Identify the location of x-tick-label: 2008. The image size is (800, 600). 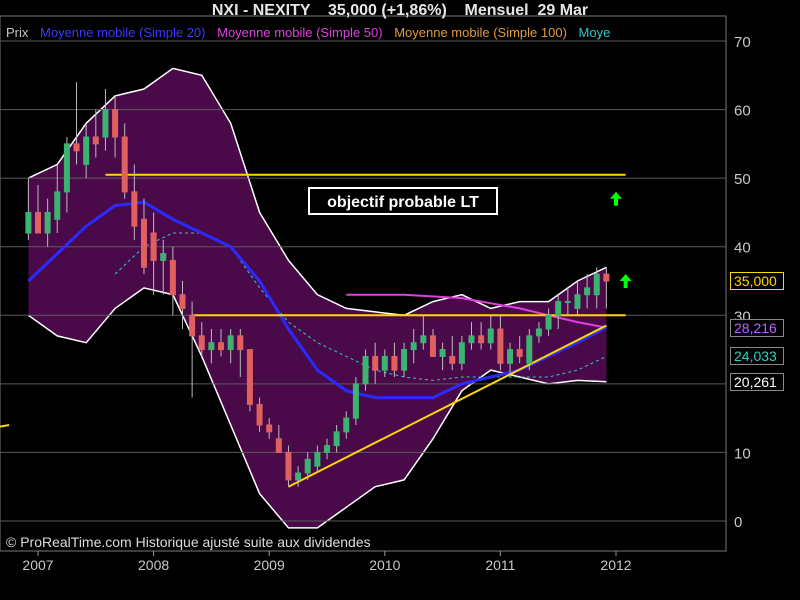
(153, 565).